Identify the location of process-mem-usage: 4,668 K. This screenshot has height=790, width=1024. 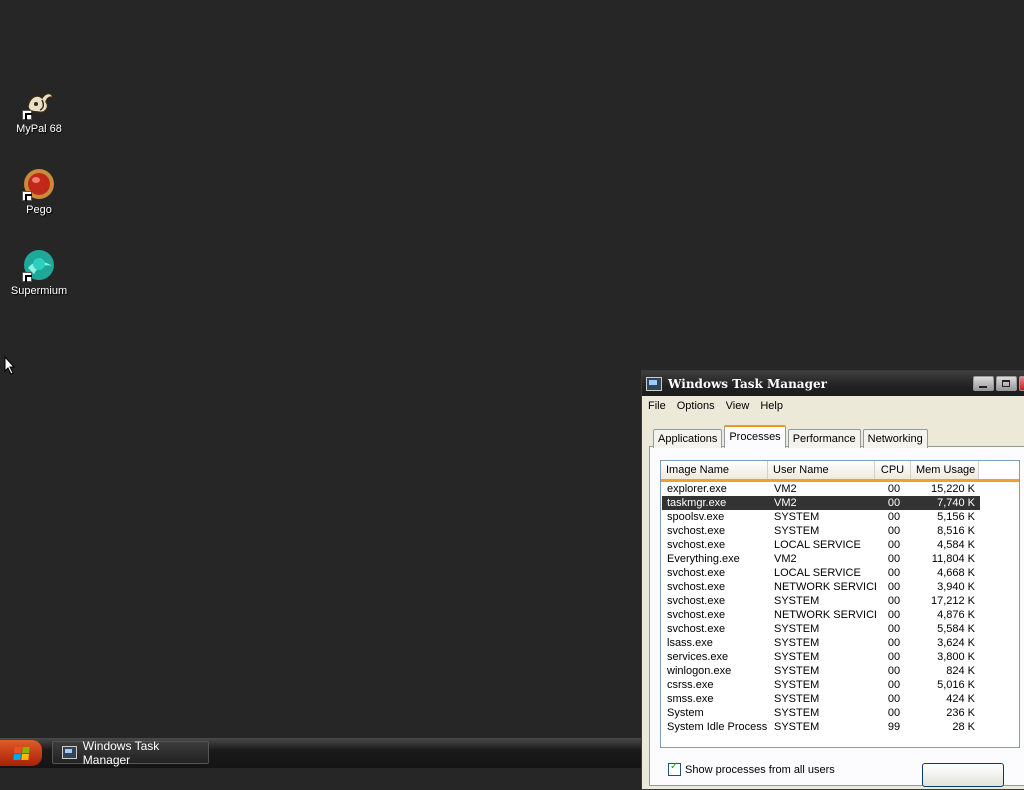
(956, 573).